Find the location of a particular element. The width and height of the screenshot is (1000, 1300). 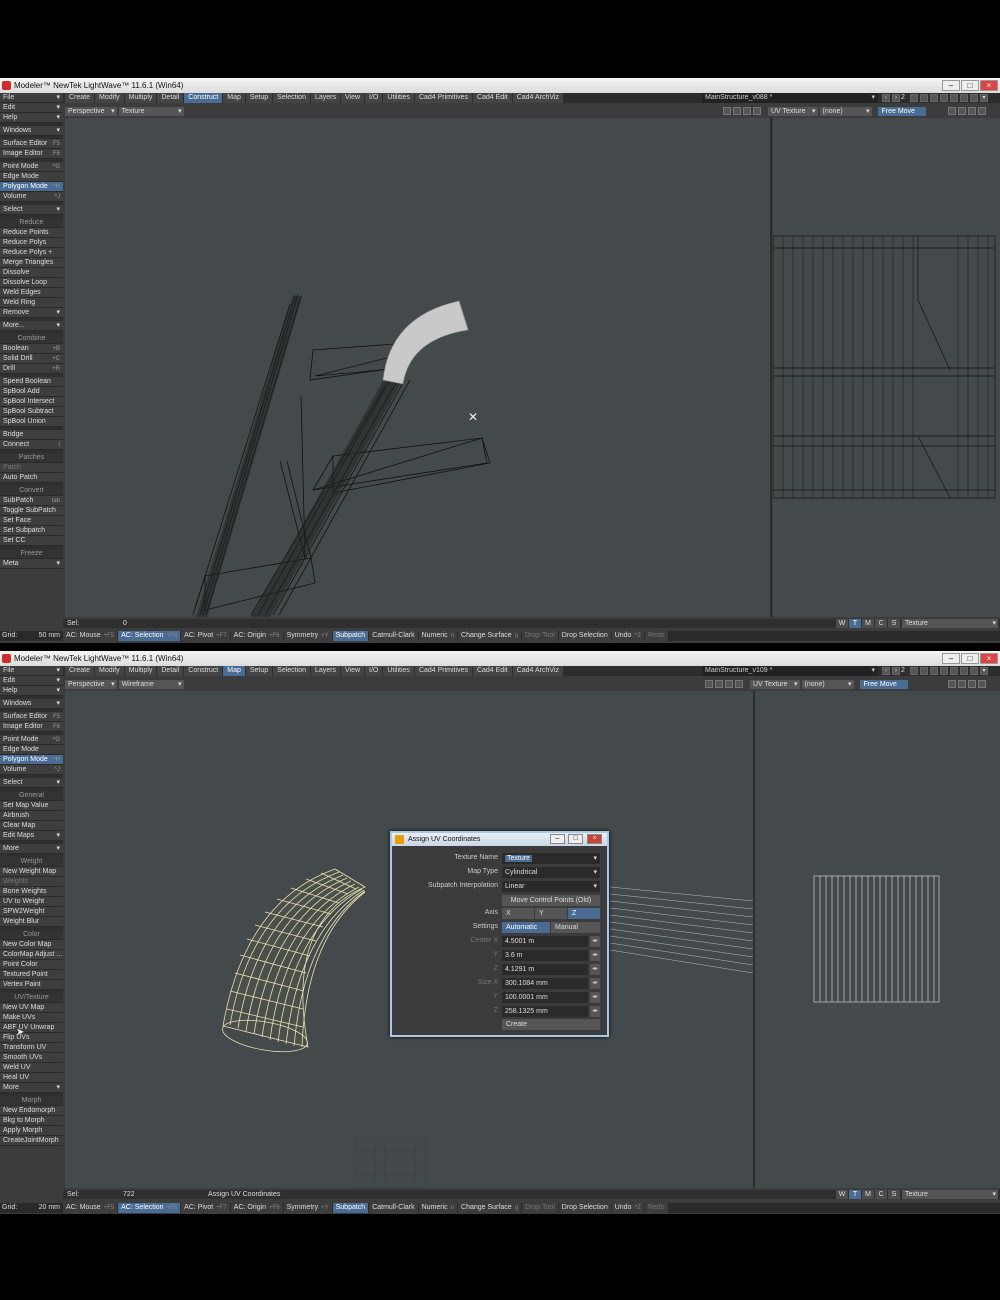

sidebar-item-point-mode: Point Mode ^G is located at coordinates (31, 740).